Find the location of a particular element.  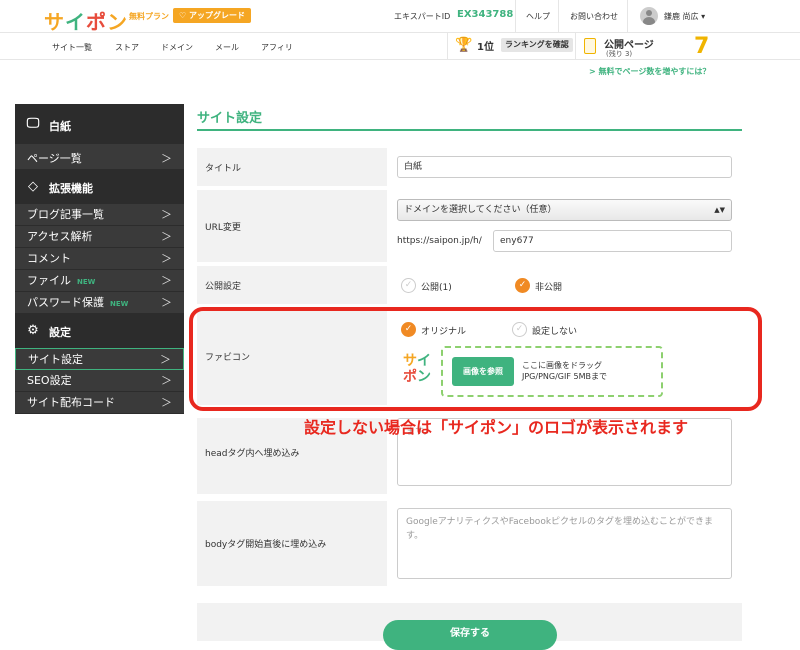

title-row-label: タイトル is located at coordinates (292, 167).